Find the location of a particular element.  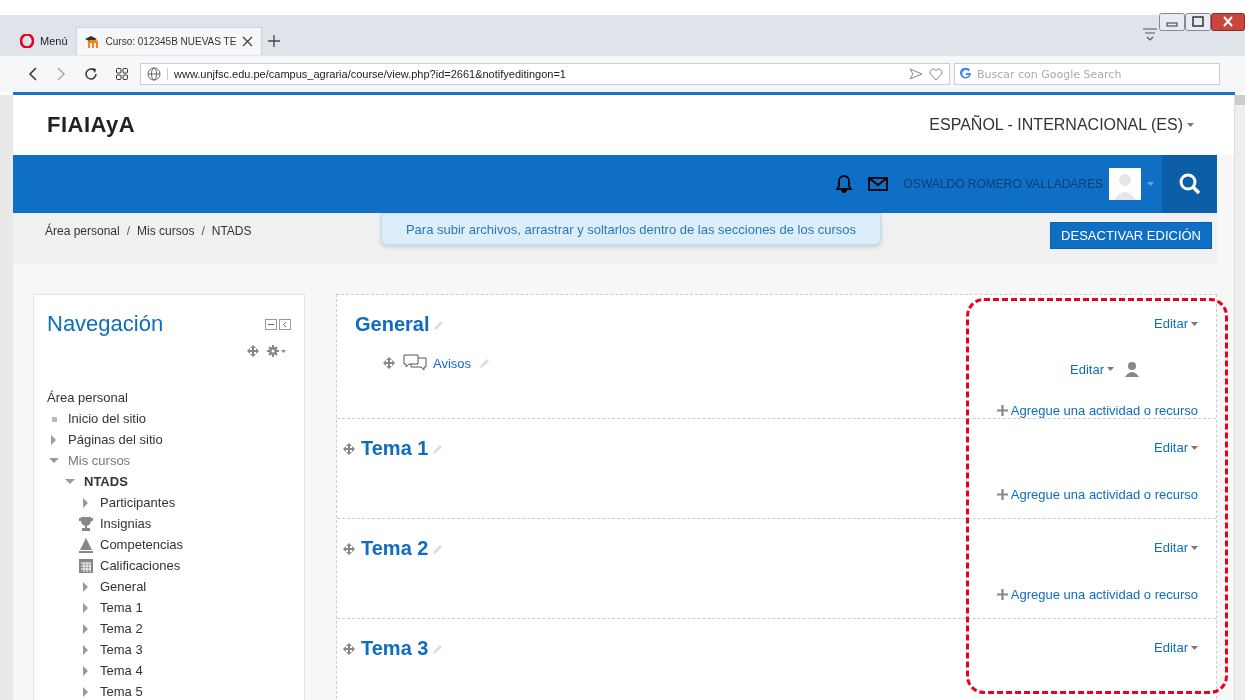

nav-item: General is located at coordinates (123, 586).